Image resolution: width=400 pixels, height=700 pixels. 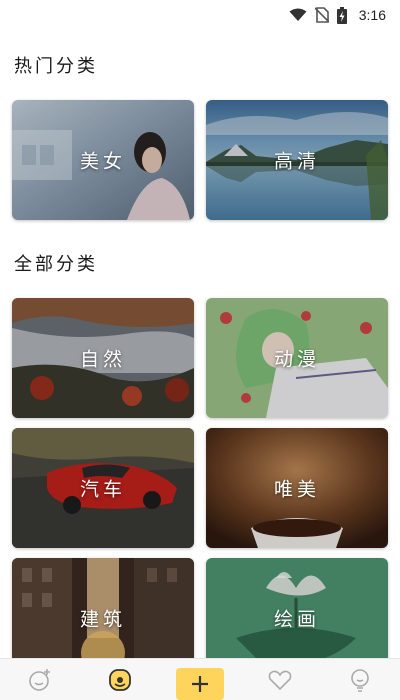 I want to click on category-label: 汽车, so click(x=102, y=489).